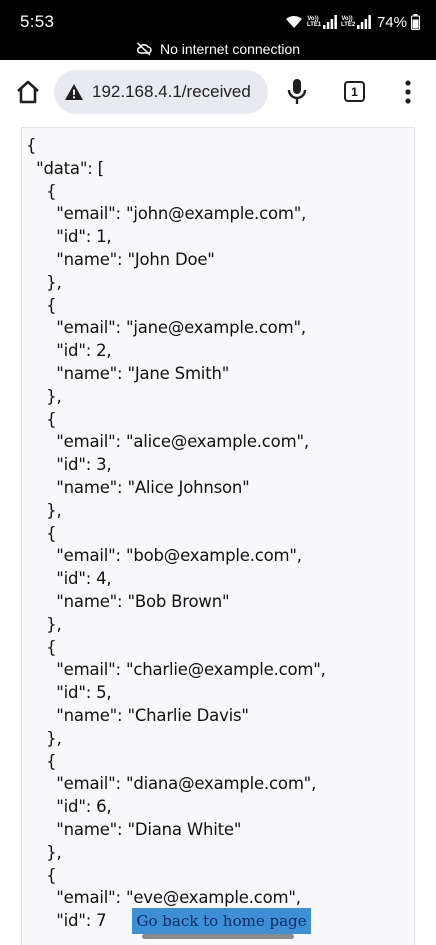 This screenshot has width=436, height=945. I want to click on json-line: "id": 5,, so click(69, 693).